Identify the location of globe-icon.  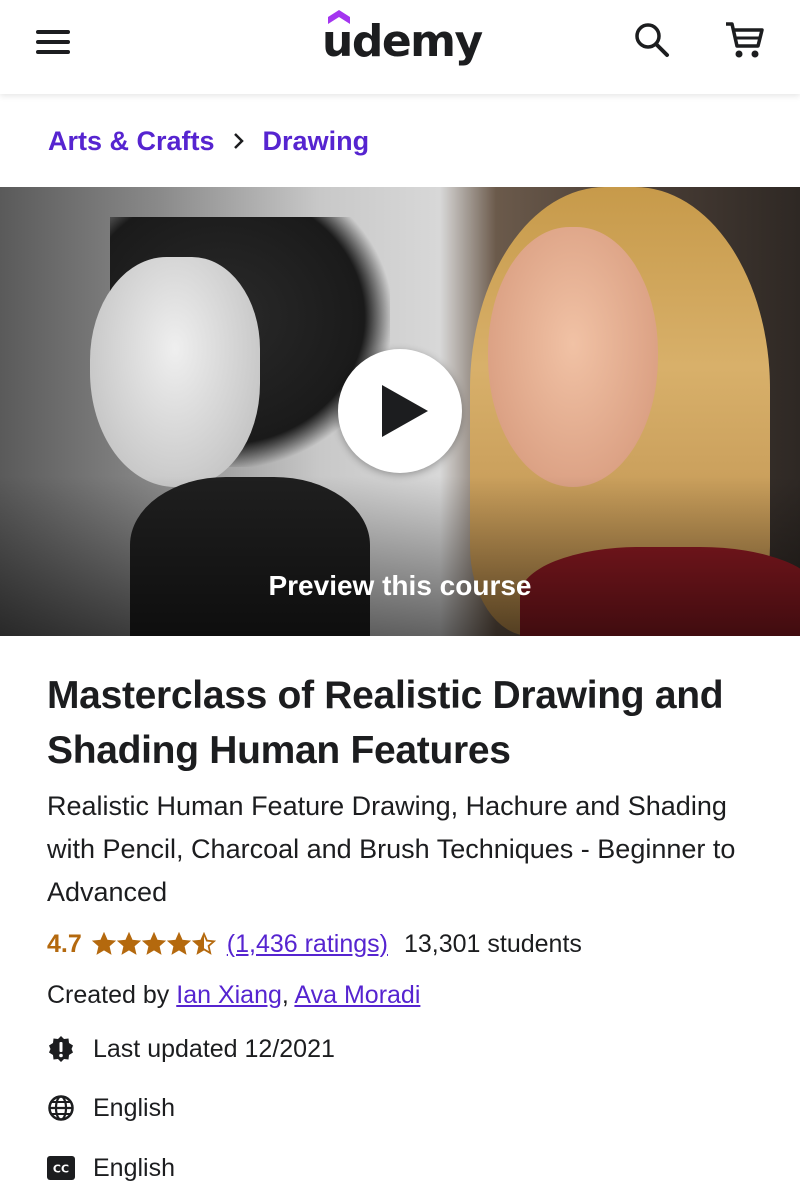
(61, 1108).